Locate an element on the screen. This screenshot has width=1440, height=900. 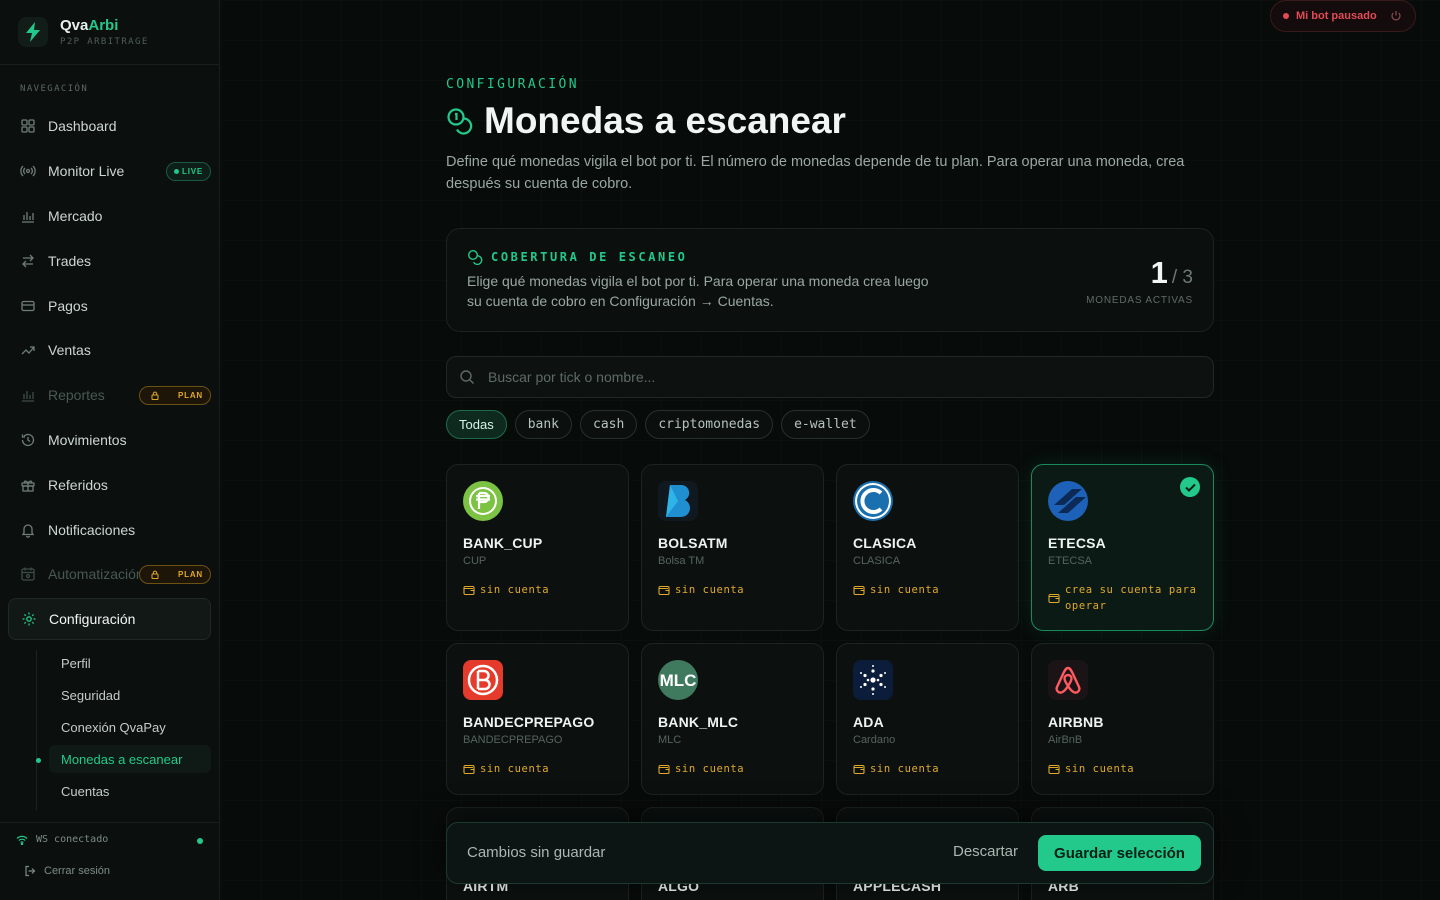
coin-card-ada: ADA Cardano sin cuenta is located at coordinates (927, 719).